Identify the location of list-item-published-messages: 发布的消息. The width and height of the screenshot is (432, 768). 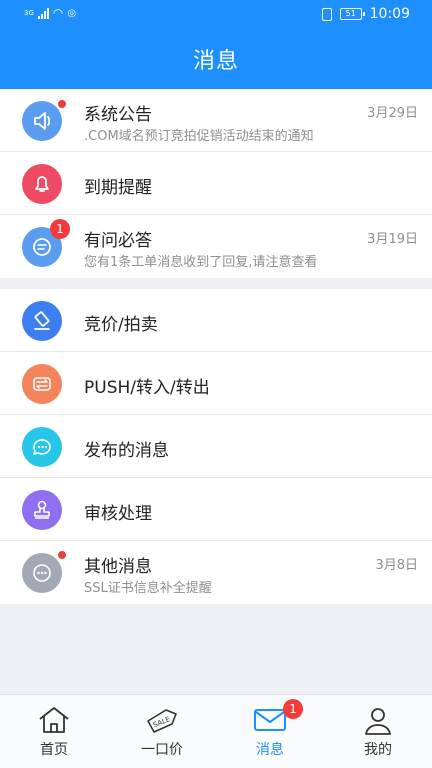
(216, 446).